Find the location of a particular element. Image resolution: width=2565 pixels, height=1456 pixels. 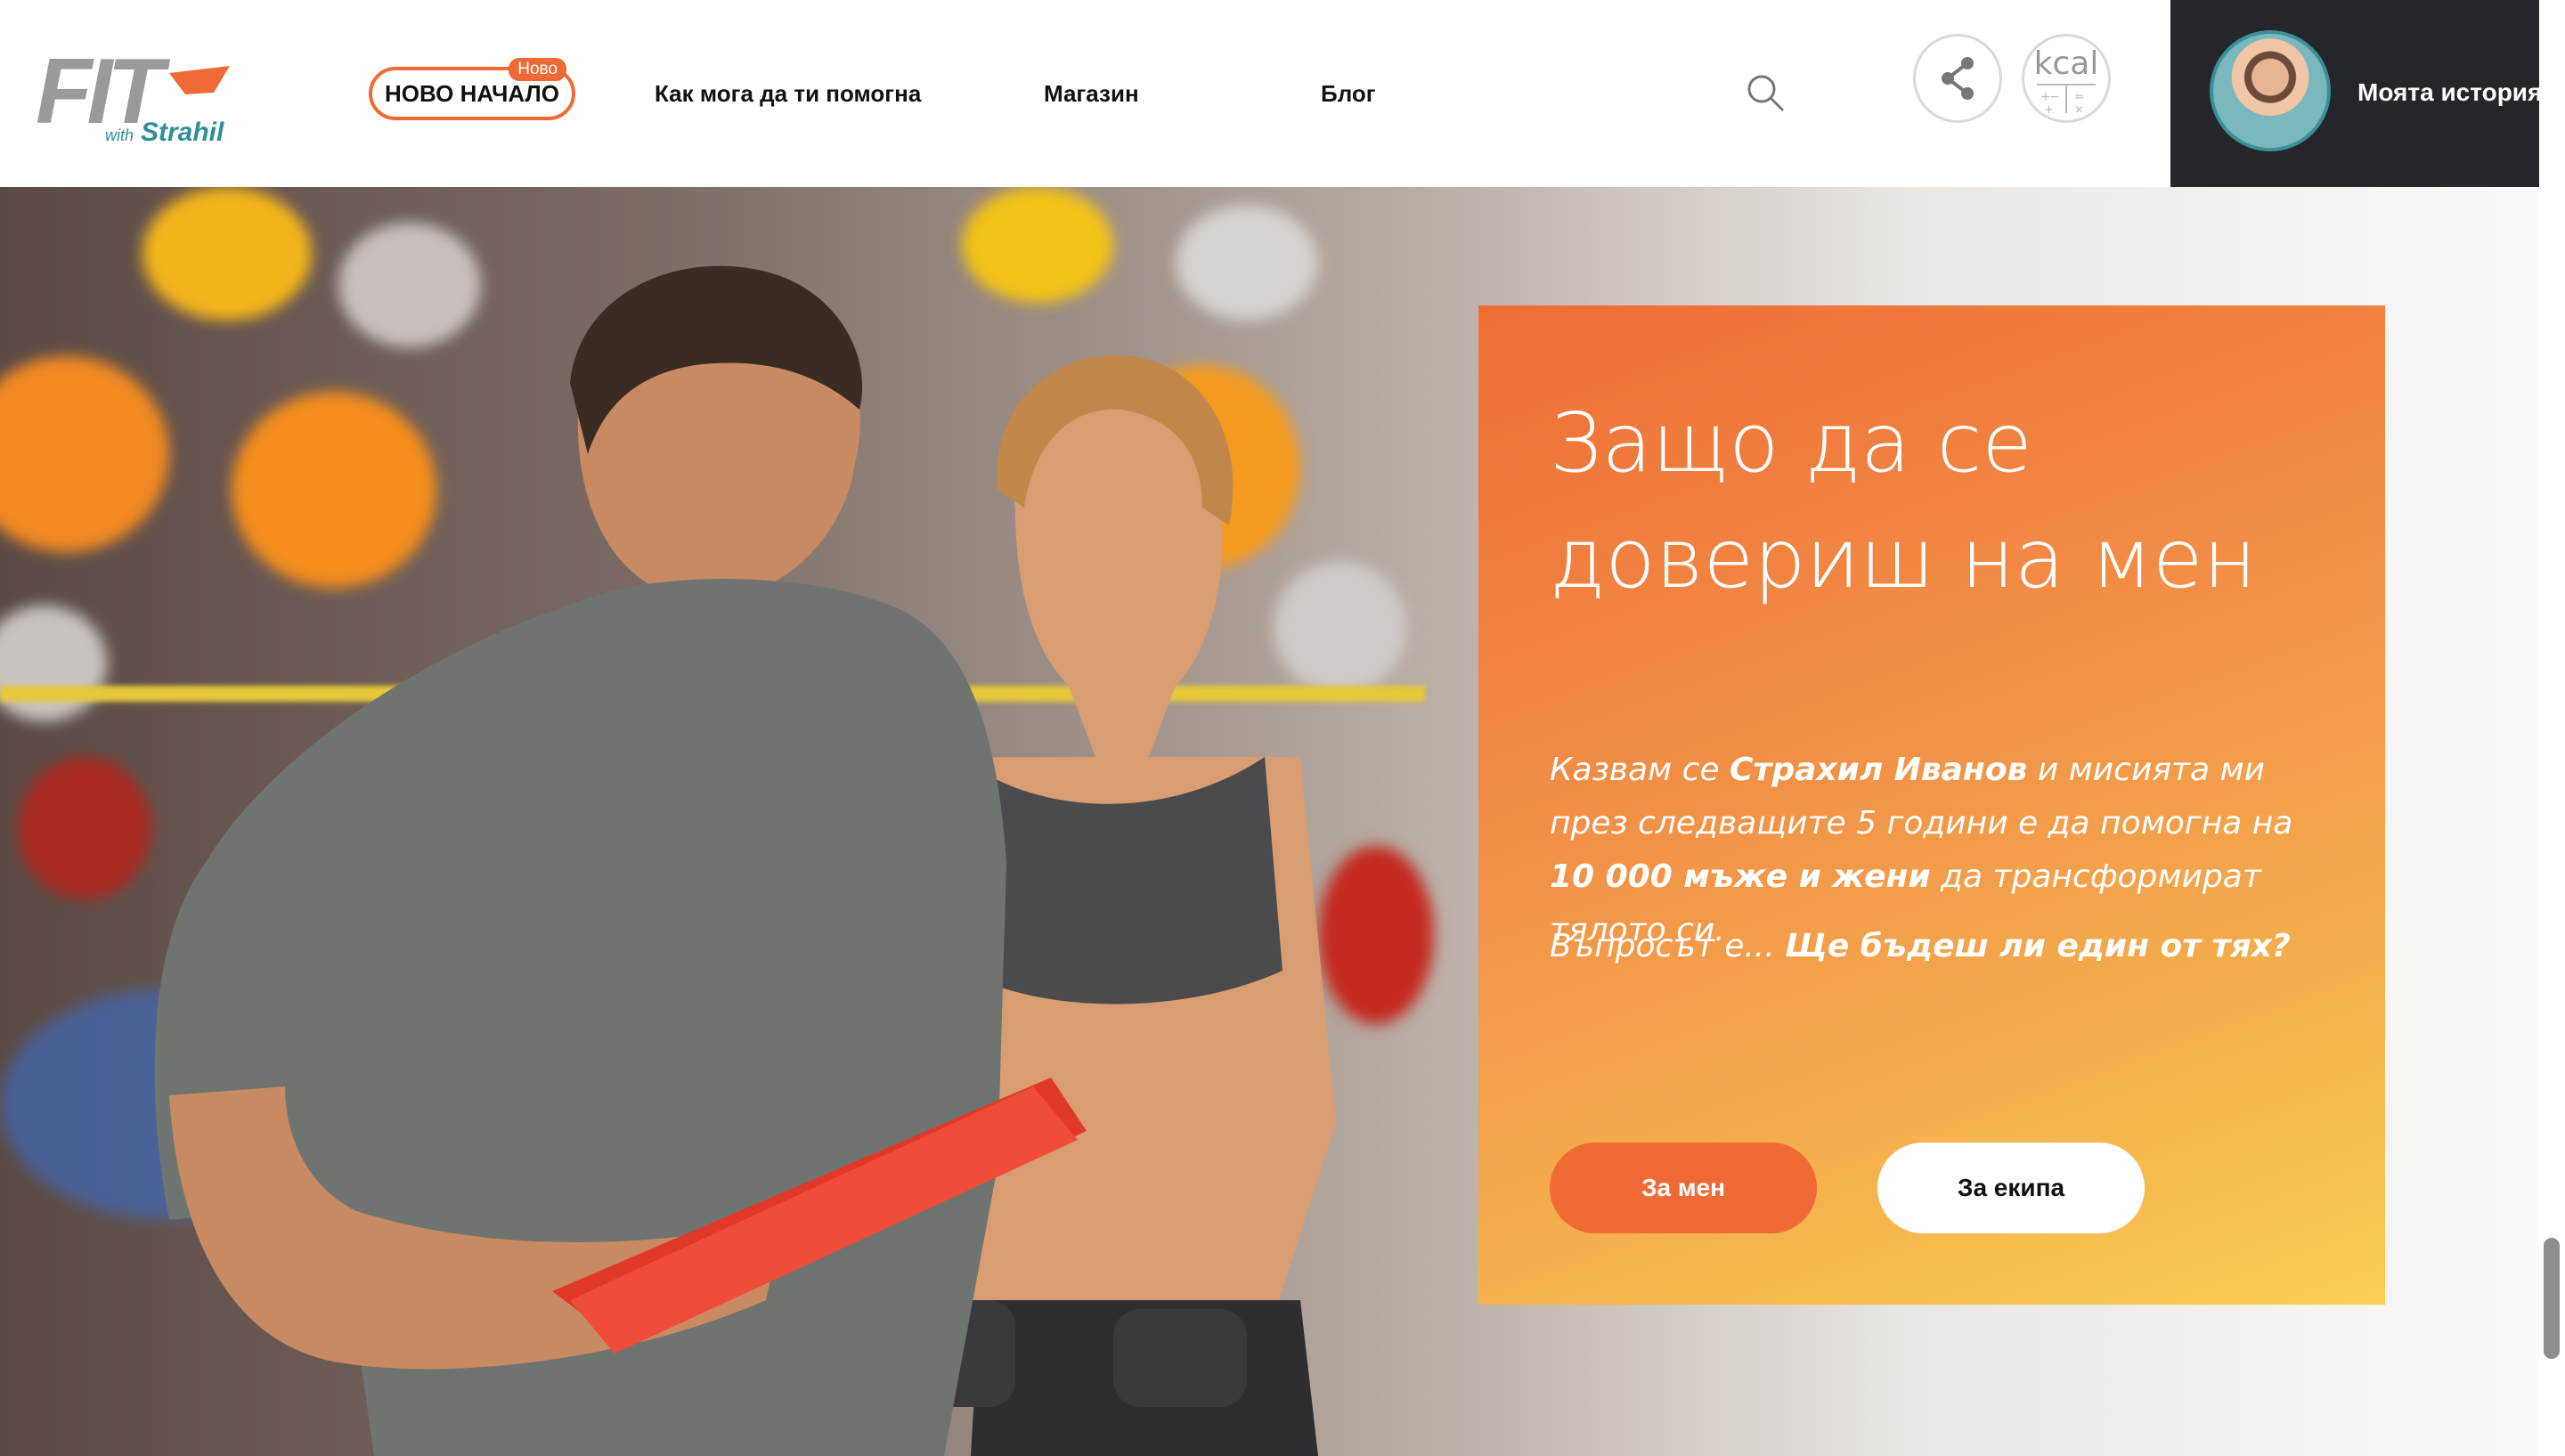

share-icon is located at coordinates (1958, 78).